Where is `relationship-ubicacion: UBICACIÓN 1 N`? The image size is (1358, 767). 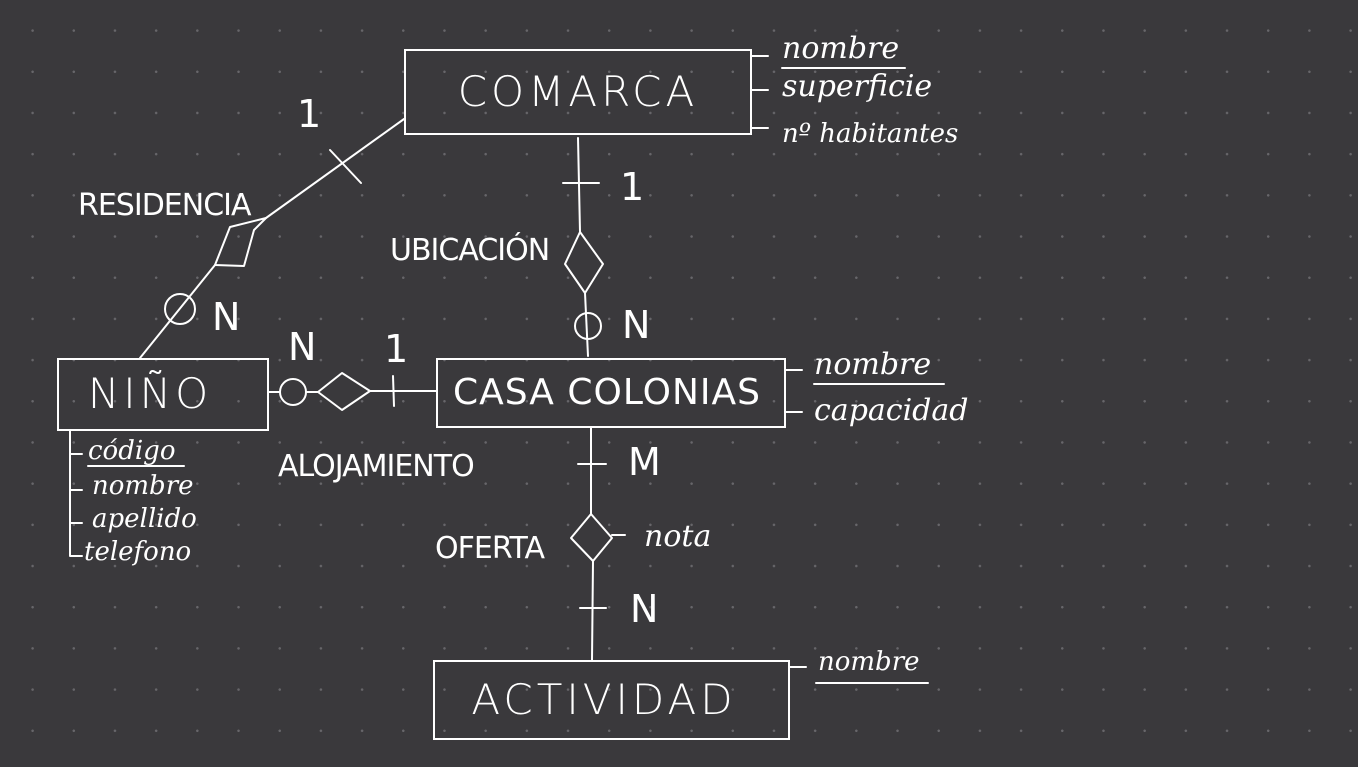
relationship-ubicacion: UBICACIÓN 1 N is located at coordinates (520, 247).